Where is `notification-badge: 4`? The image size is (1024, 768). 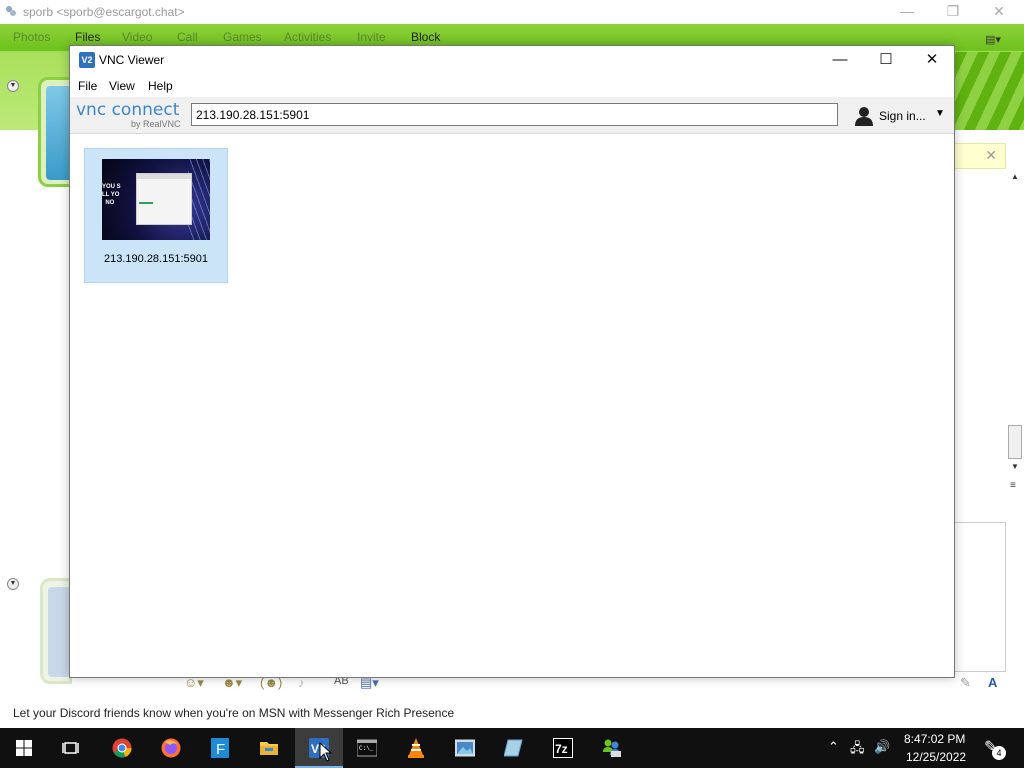 notification-badge: 4 is located at coordinates (999, 753).